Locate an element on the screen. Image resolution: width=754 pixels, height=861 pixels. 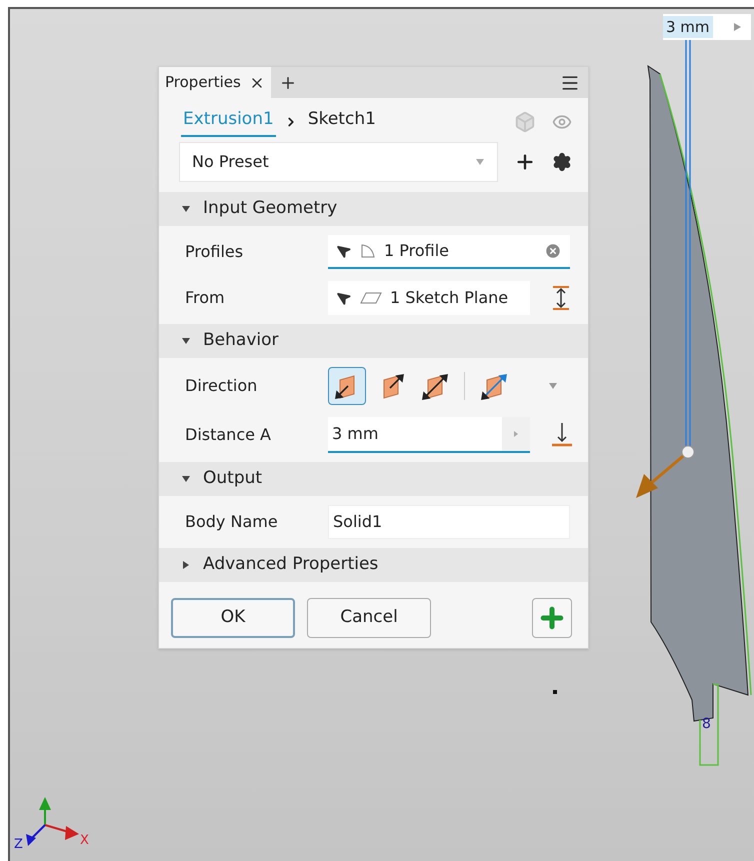
axis-label: Z is located at coordinates (18, 844).